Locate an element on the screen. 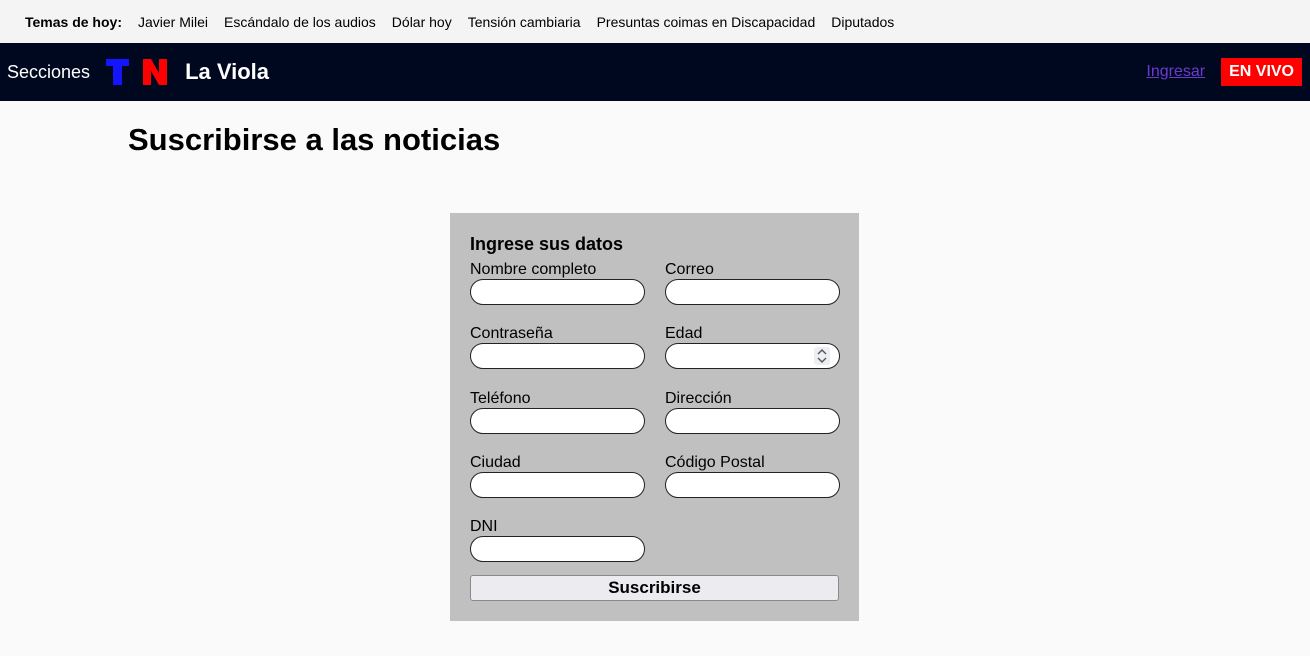 Image resolution: width=1310 pixels, height=656 pixels. topic-link: Tensión cambiaria is located at coordinates (524, 22).